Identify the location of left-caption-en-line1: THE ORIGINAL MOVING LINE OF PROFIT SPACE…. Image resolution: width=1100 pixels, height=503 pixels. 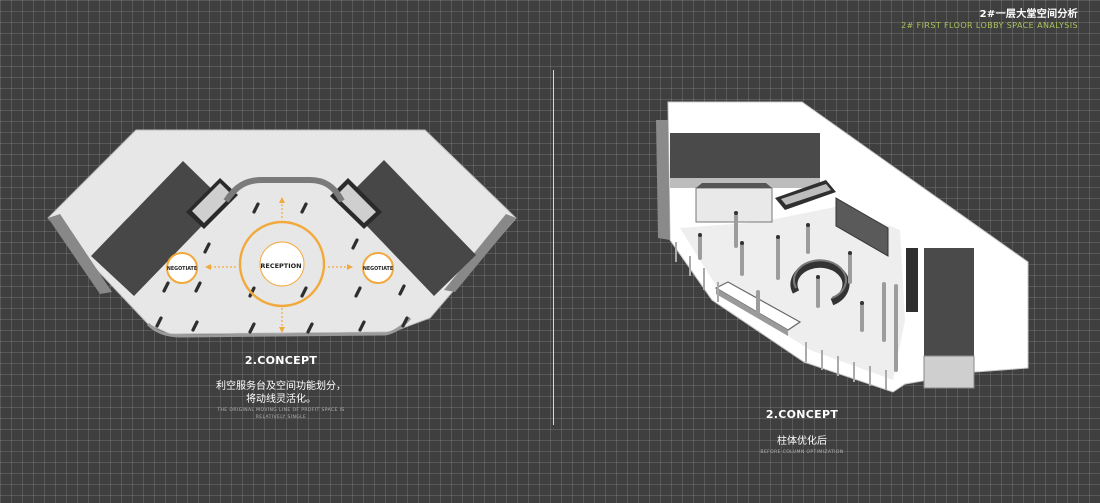
(281, 410).